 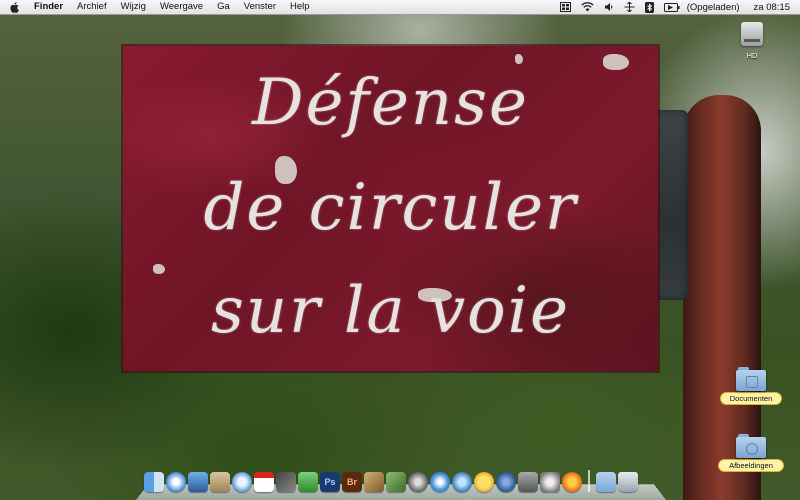 I want to click on menu-finder: Finder, so click(x=51, y=7).